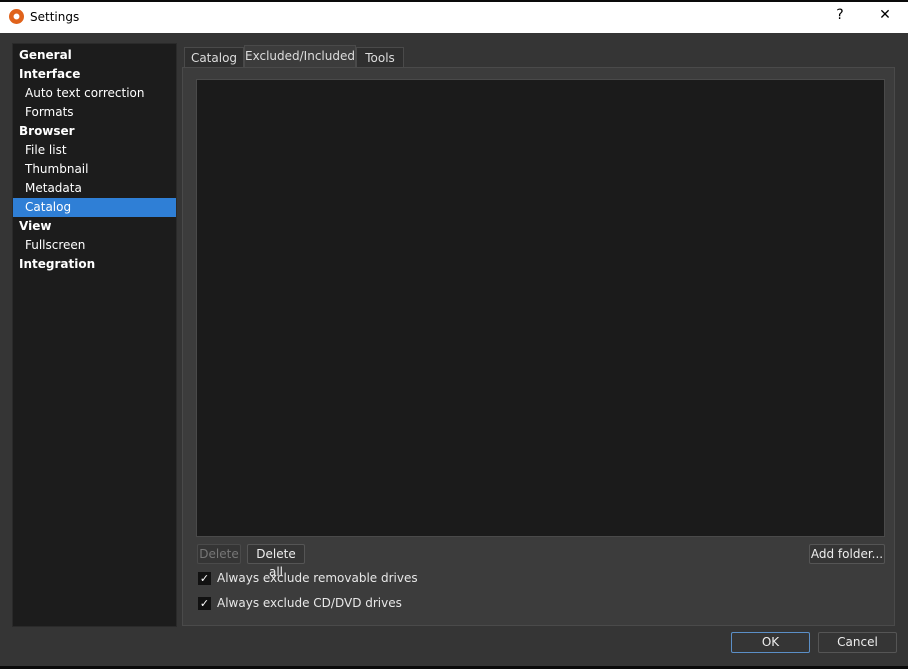 This screenshot has width=908, height=669. I want to click on sidebar-item-browser: Browser, so click(94, 131).